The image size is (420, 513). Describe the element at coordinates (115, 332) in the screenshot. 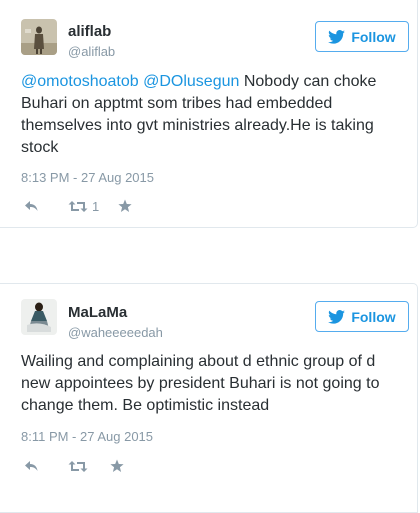

I see `user-handle: @waheeeeedah` at that location.